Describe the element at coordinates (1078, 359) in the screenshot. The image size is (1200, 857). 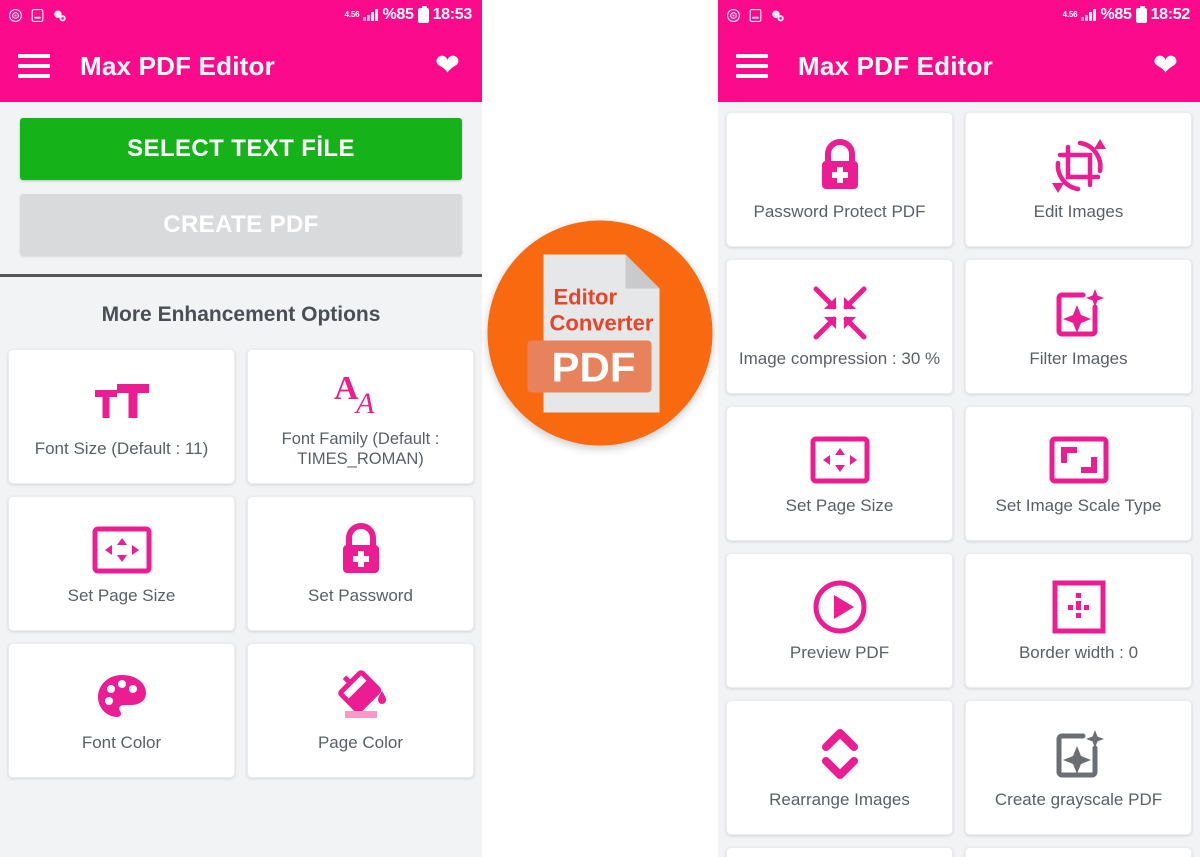
I see `card-label: Filter Images` at that location.